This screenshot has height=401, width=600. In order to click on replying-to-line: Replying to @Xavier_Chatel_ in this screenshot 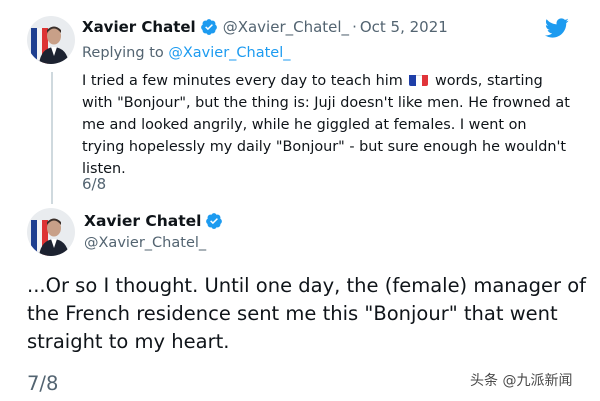, I will do `click(186, 53)`.